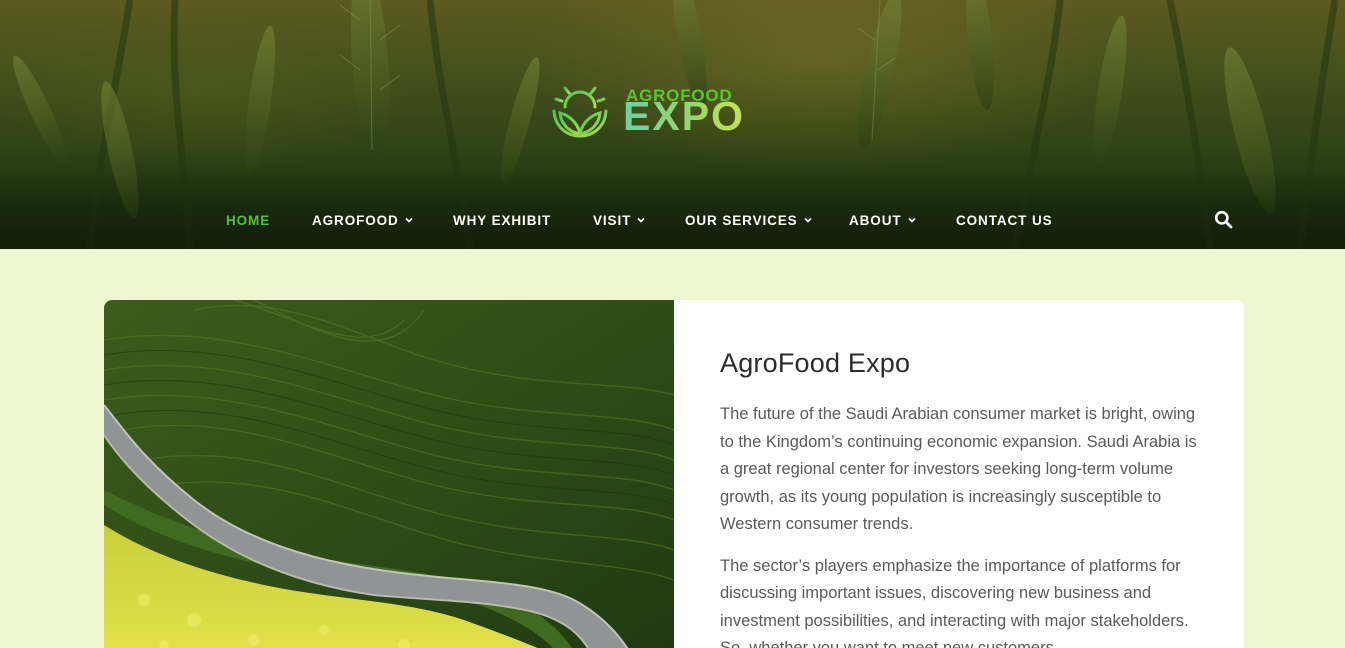  What do you see at coordinates (580, 109) in the screenshot?
I see `sun-leaves-icon` at bounding box center [580, 109].